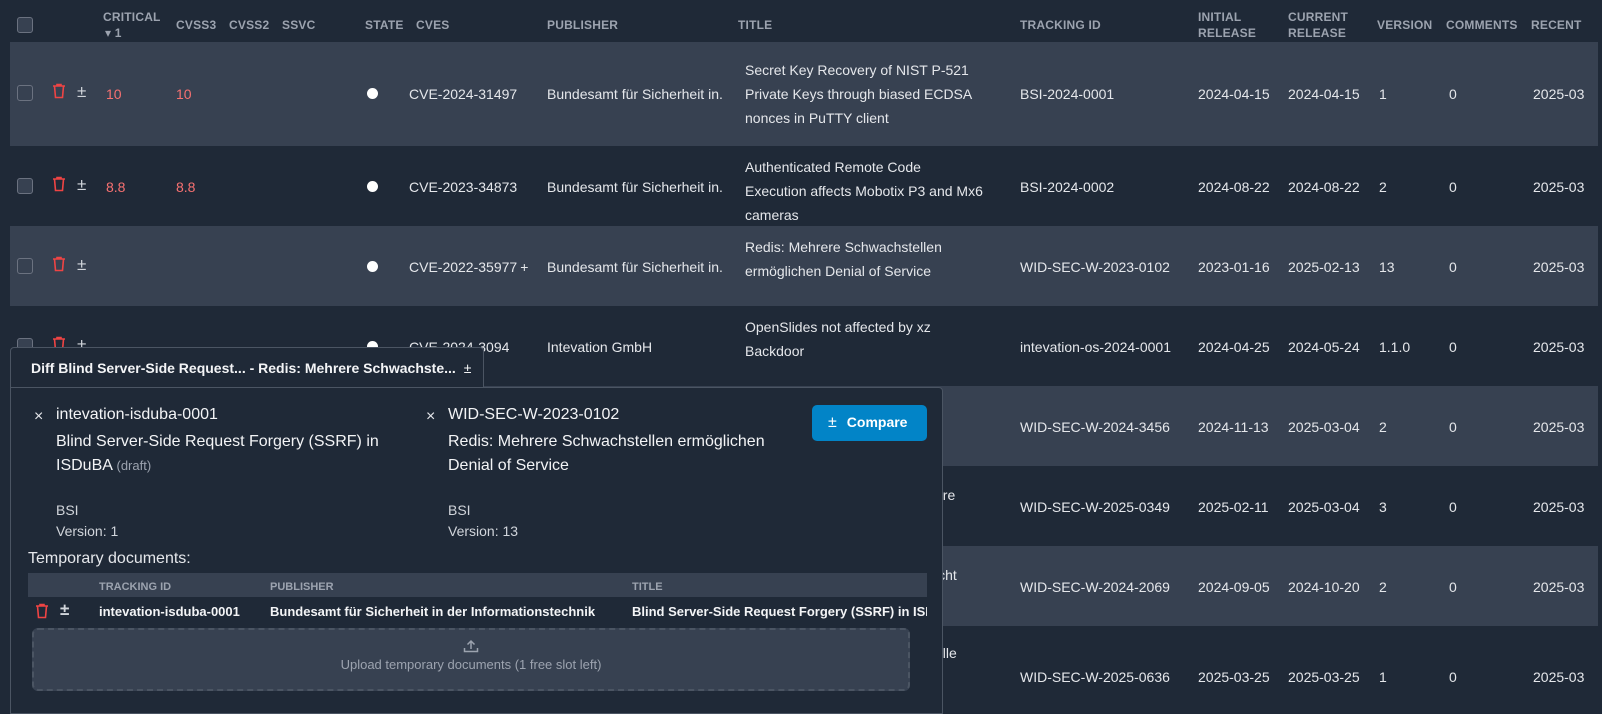 The height and width of the screenshot is (714, 1602). I want to click on column-ssvc: SSVC, so click(298, 25).